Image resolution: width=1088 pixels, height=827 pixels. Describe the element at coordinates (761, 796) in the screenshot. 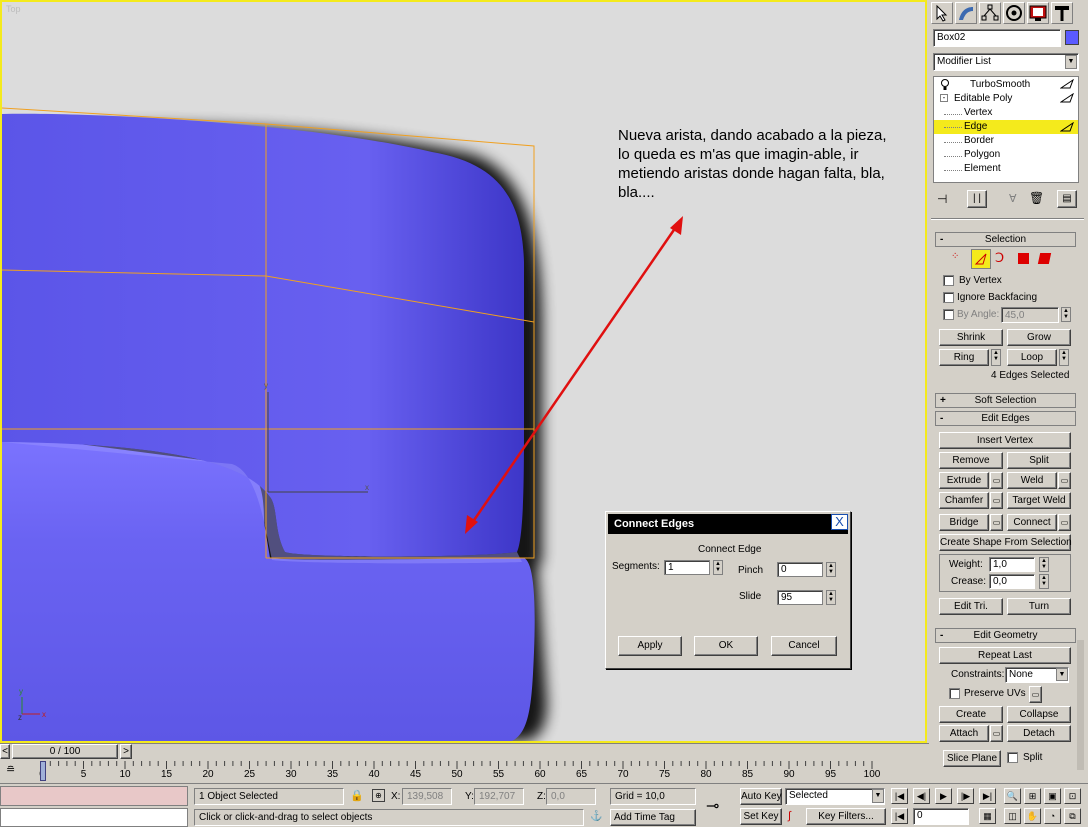

I see `auto-key-button: Auto Key` at that location.